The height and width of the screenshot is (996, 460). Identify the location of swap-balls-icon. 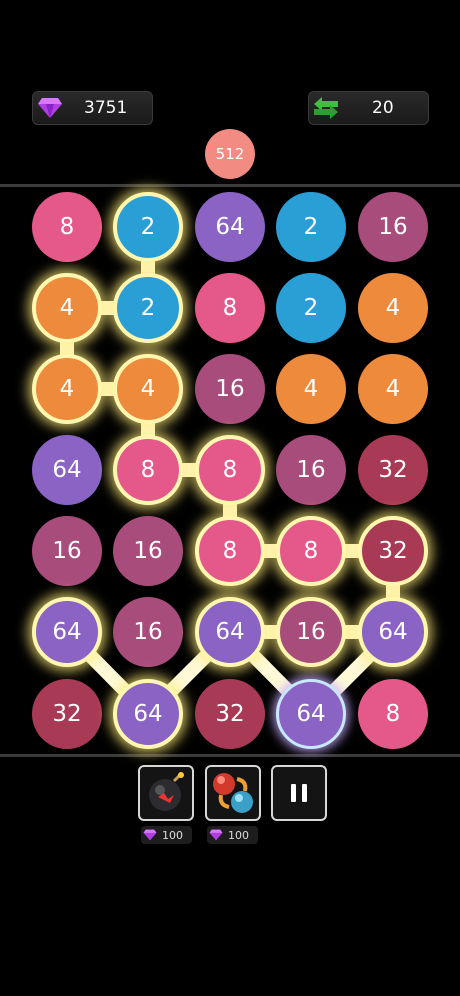
(233, 793).